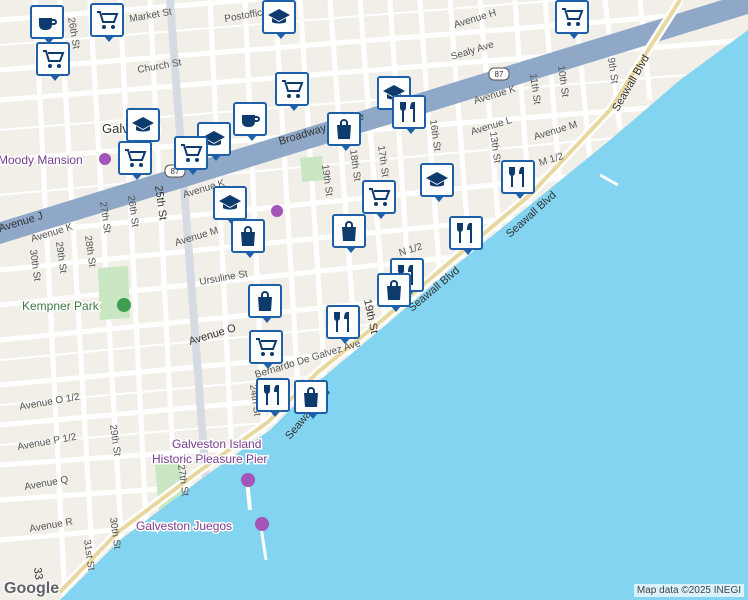 This screenshot has height=600, width=748. Describe the element at coordinates (688, 590) in the screenshot. I see `map-attribution: Map data ©2025 INEGI` at that location.